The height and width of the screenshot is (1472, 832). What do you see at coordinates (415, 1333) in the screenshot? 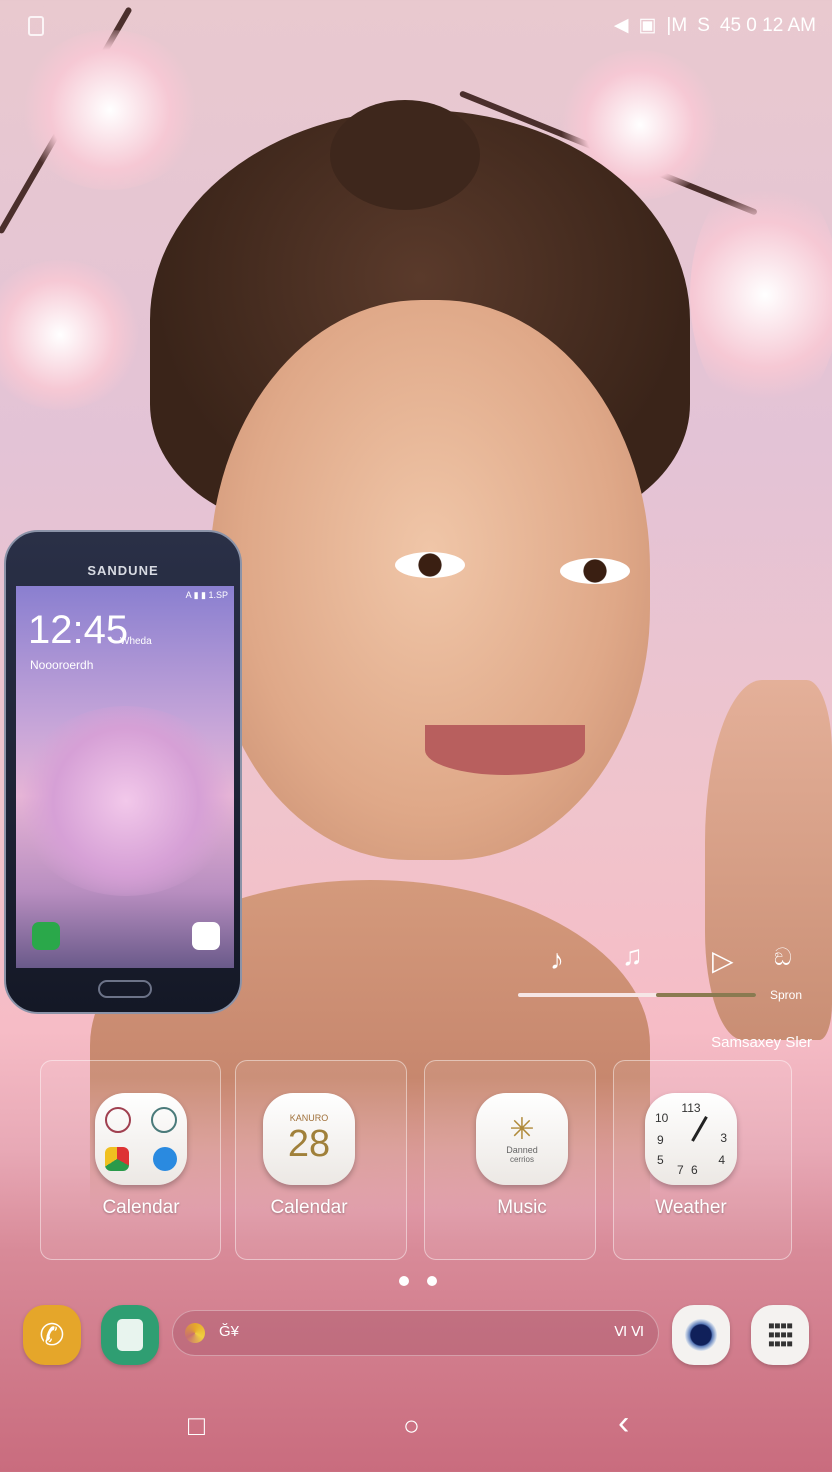
I see `search-bar: Ğ¥ Ⅵ Ⅵ` at bounding box center [415, 1333].